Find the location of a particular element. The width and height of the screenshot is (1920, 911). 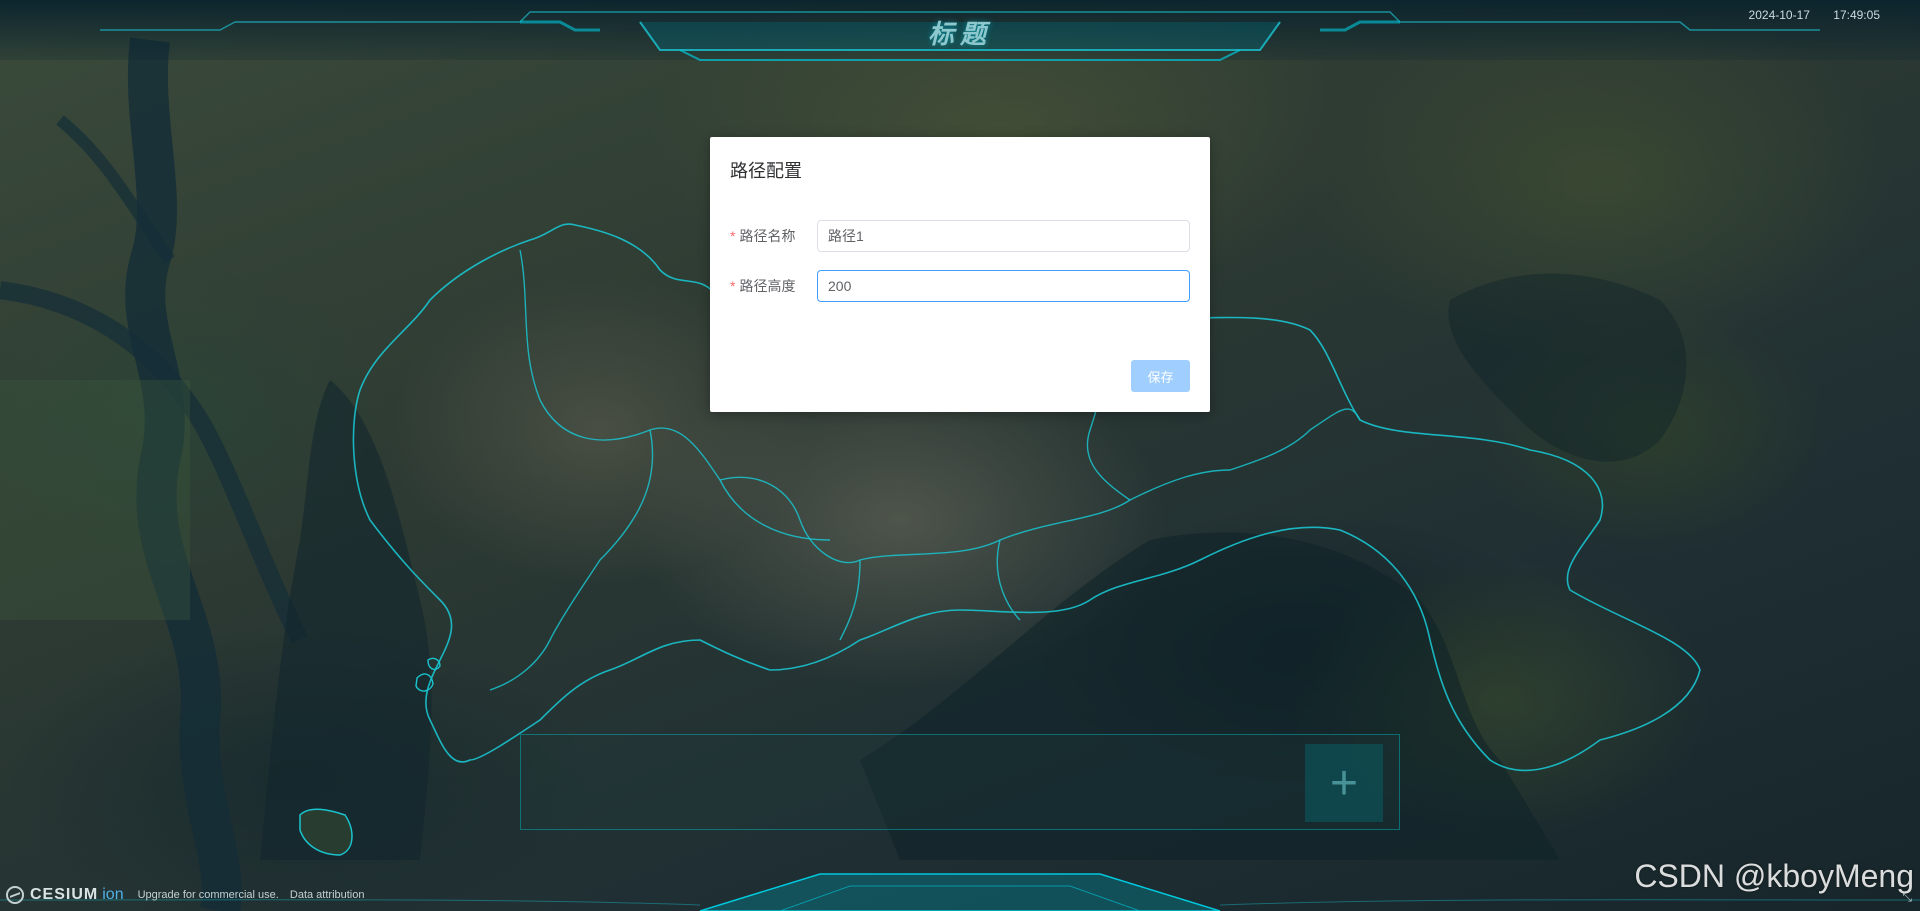

path-config-dialog: 路径配置 *路径名称 *路径高度 保存 is located at coordinates (960, 274).